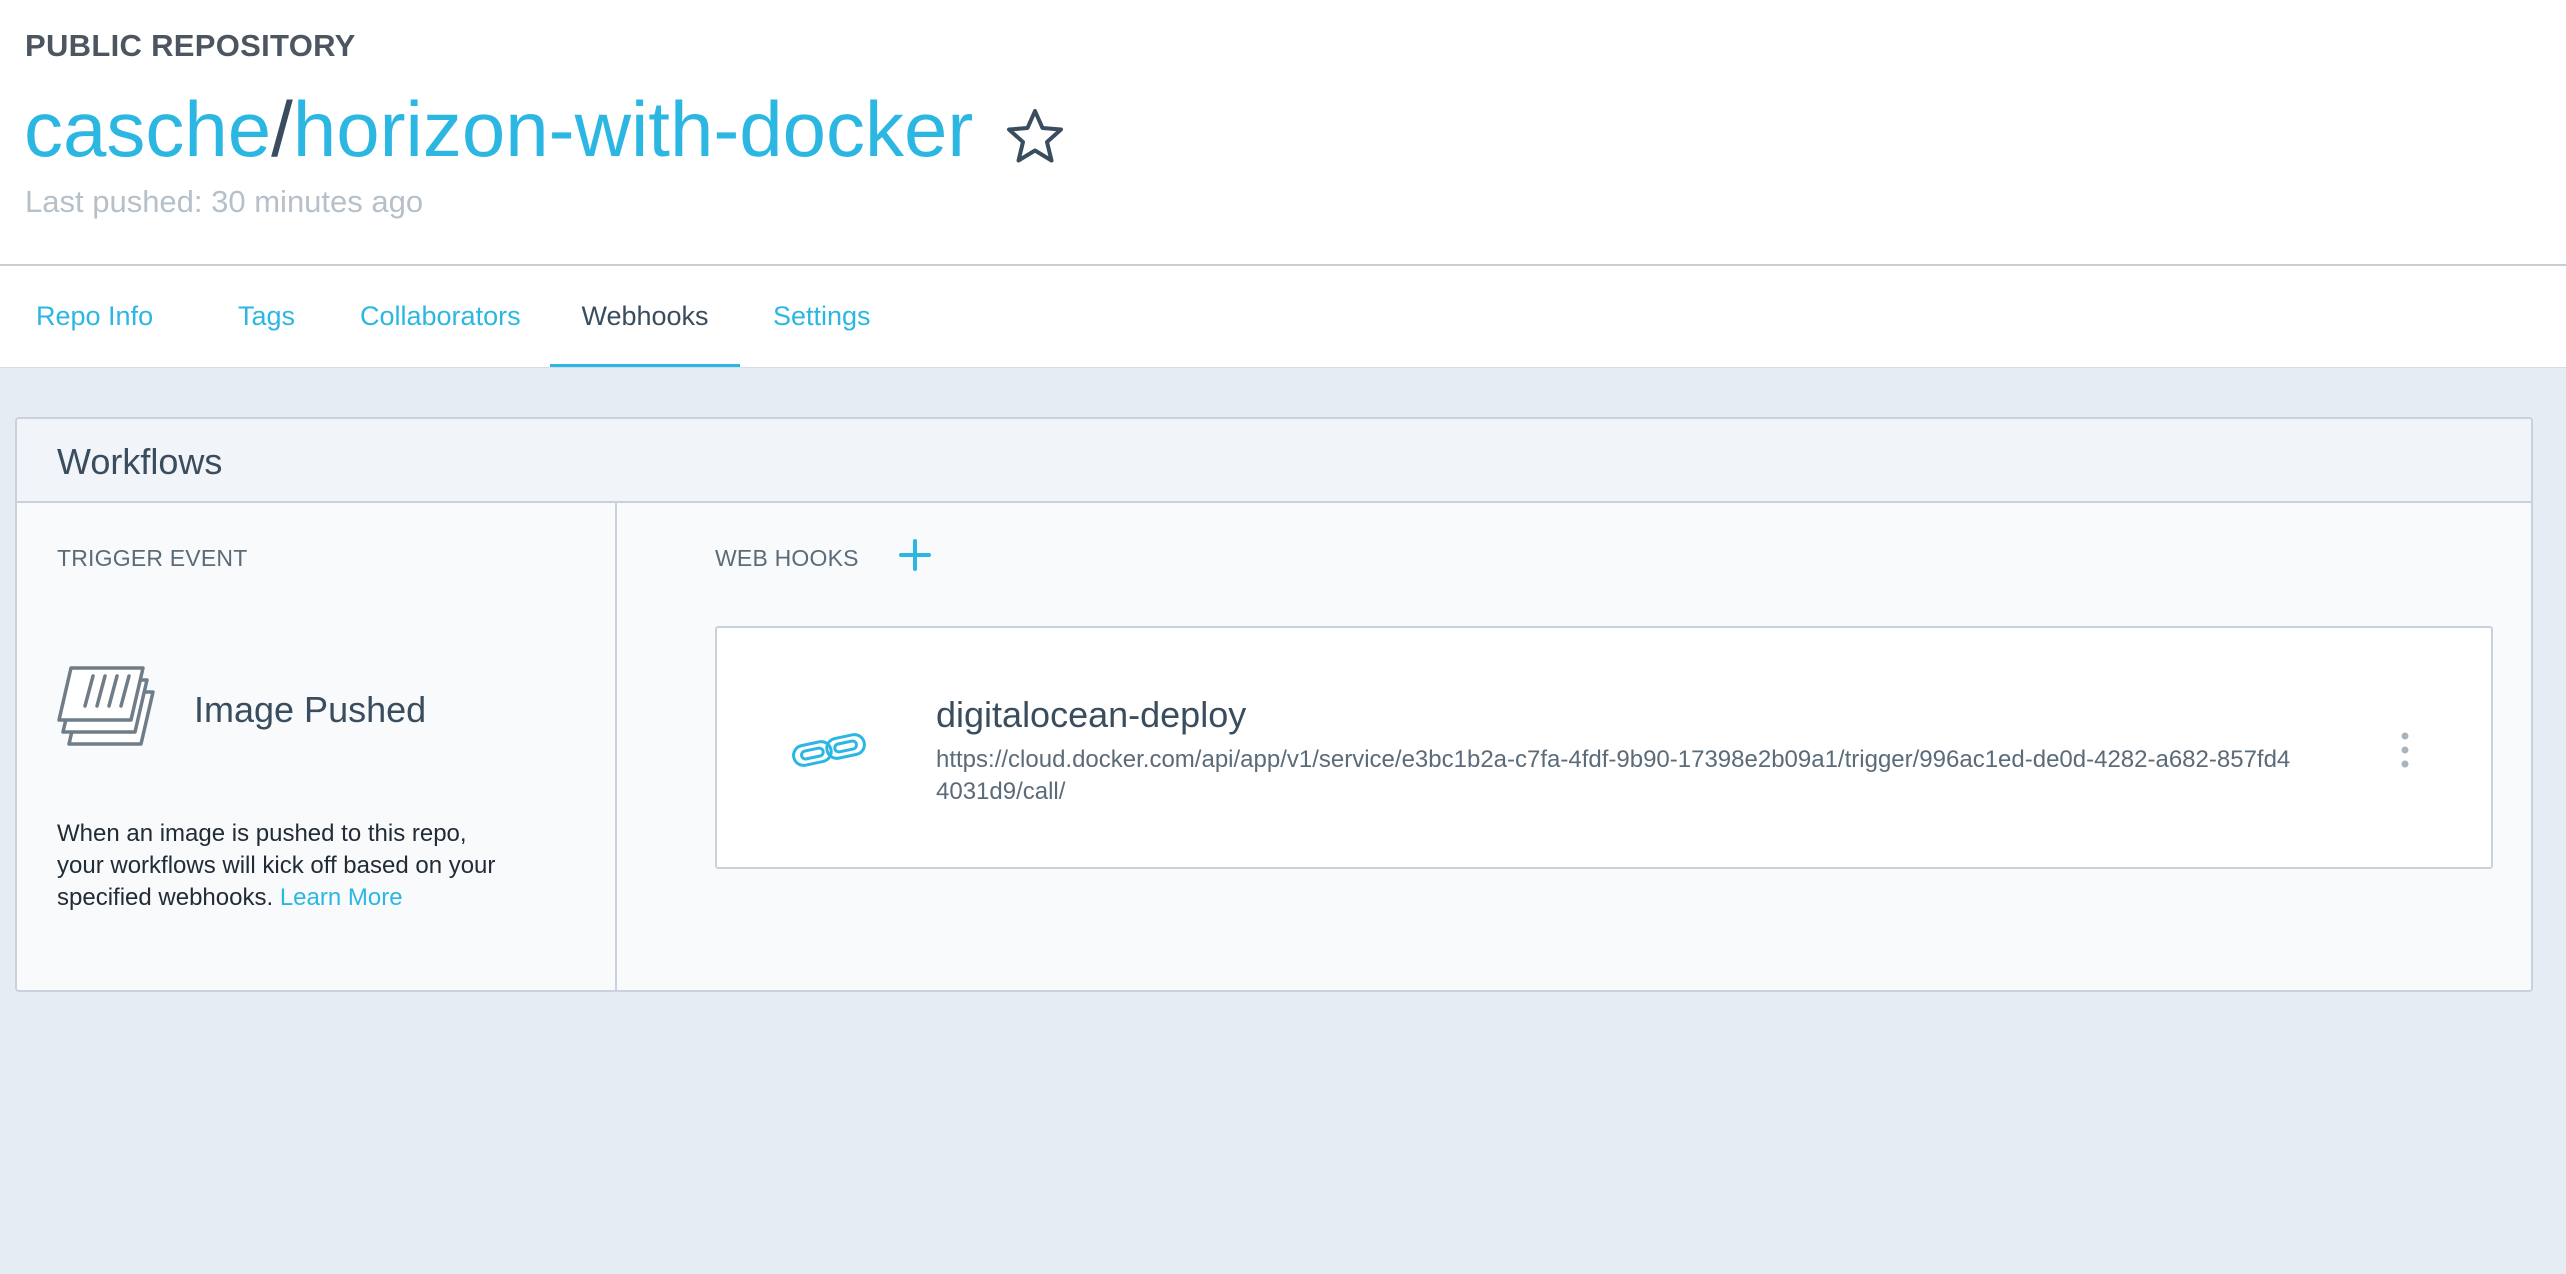  I want to click on plus-icon, so click(915, 555).